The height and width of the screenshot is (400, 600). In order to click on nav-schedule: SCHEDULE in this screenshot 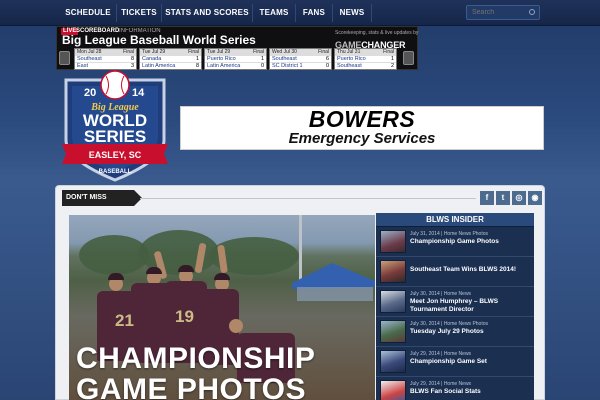, I will do `click(88, 13)`.